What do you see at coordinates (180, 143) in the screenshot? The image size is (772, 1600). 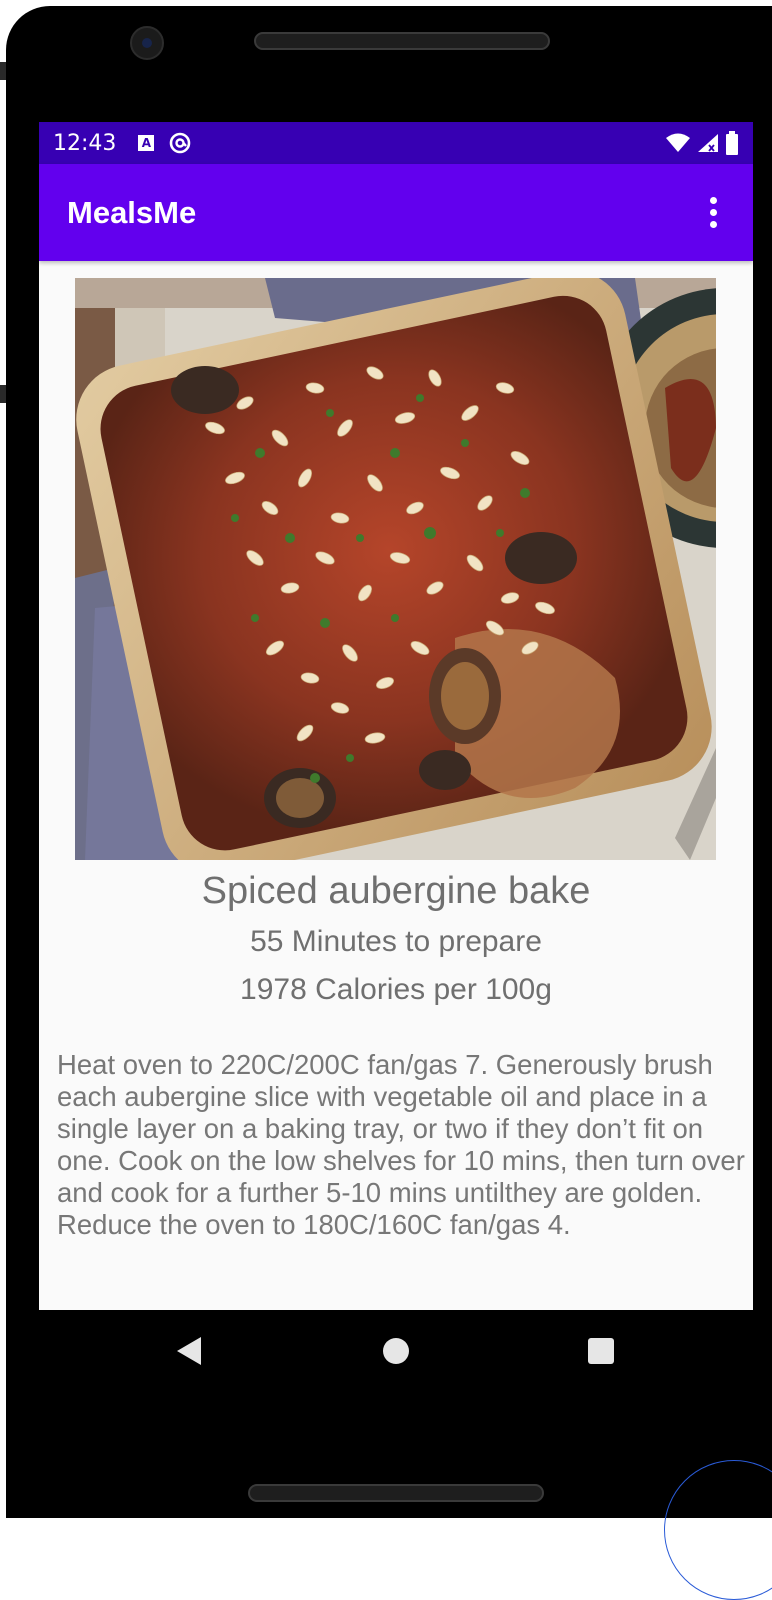 I see `at-sign-icon` at bounding box center [180, 143].